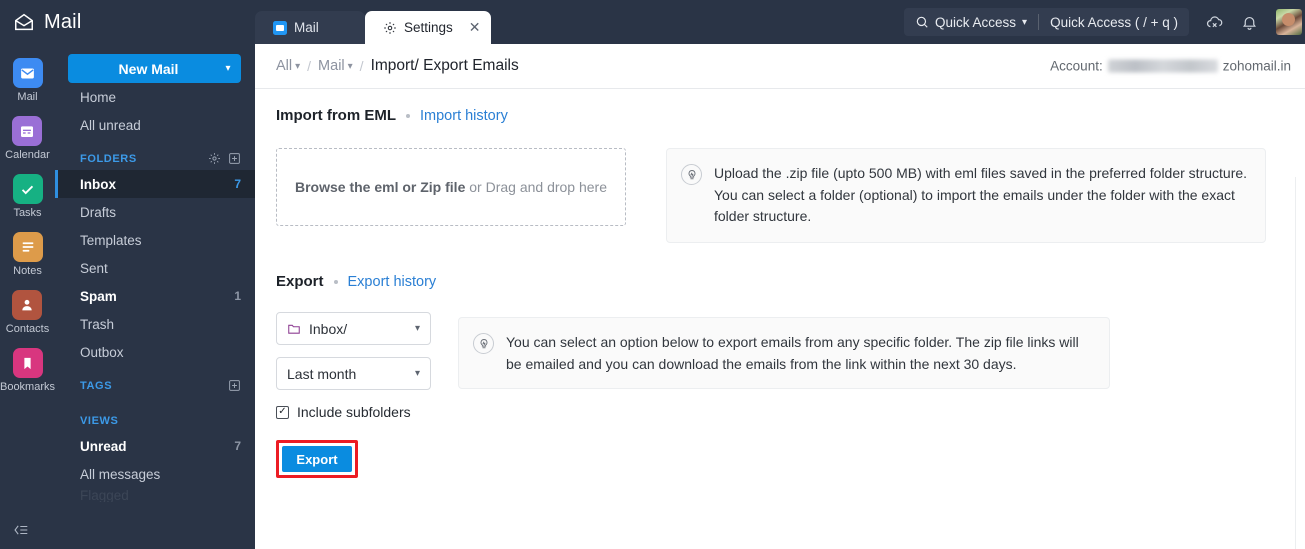 The image size is (1305, 549). I want to click on rail-label: Tasks, so click(27, 213).